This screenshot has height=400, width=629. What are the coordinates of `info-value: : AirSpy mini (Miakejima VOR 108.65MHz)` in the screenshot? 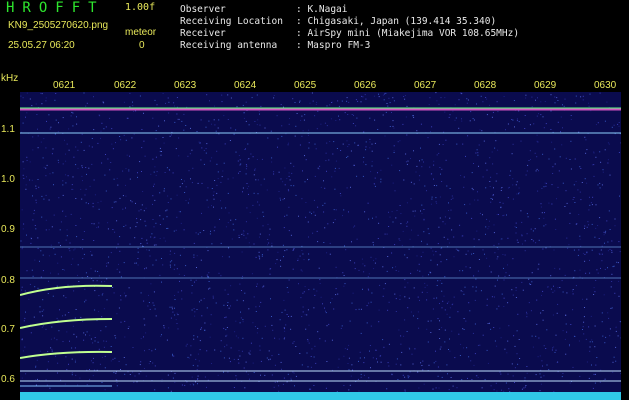 It's located at (408, 33).